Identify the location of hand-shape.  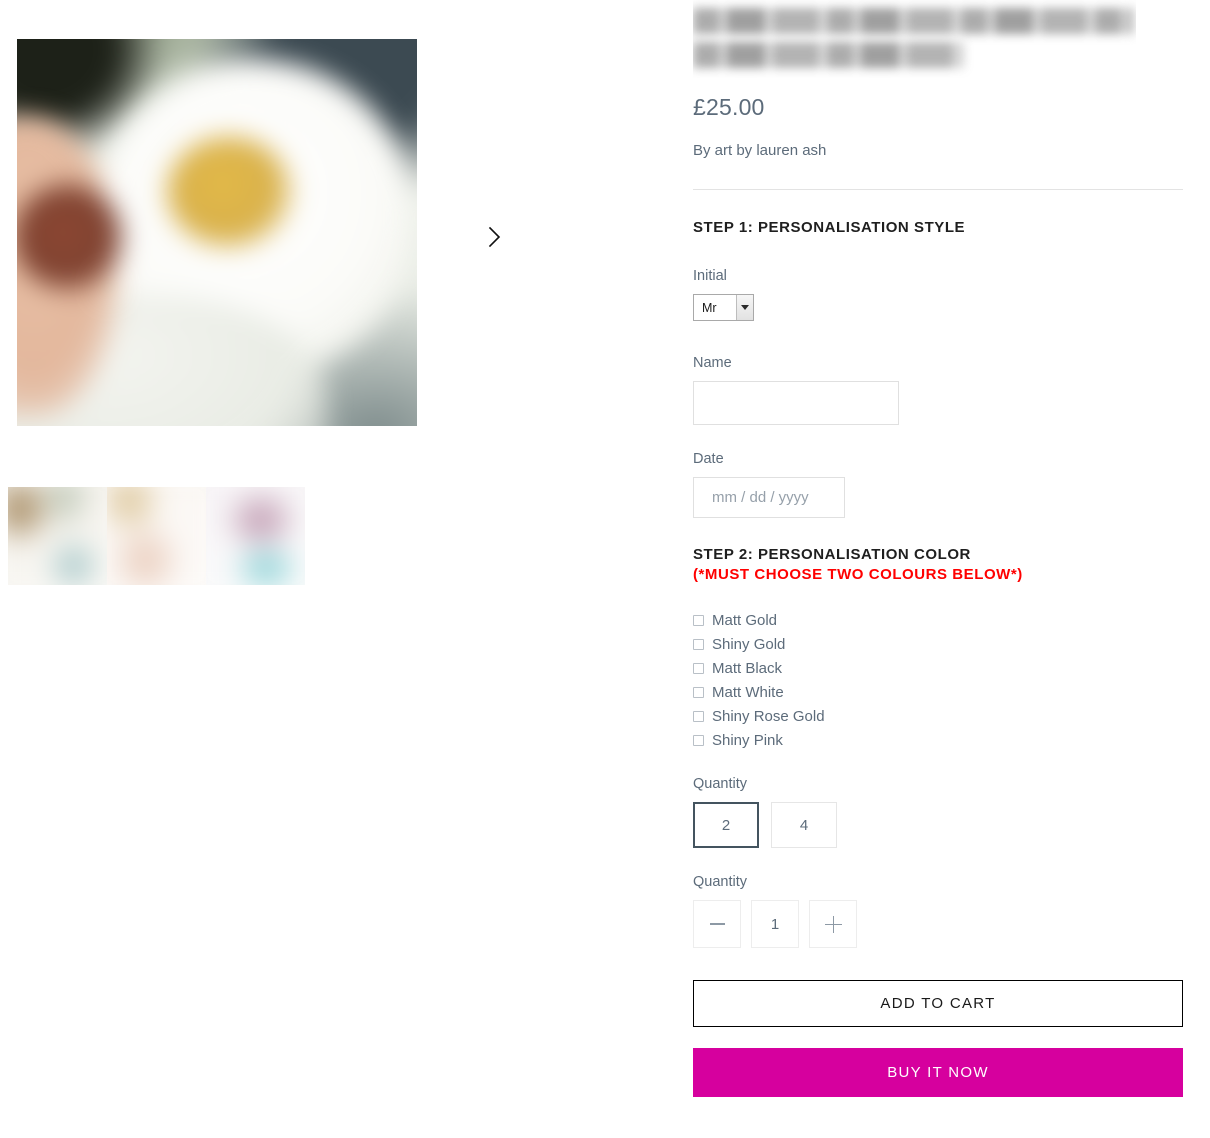
(70, 237).